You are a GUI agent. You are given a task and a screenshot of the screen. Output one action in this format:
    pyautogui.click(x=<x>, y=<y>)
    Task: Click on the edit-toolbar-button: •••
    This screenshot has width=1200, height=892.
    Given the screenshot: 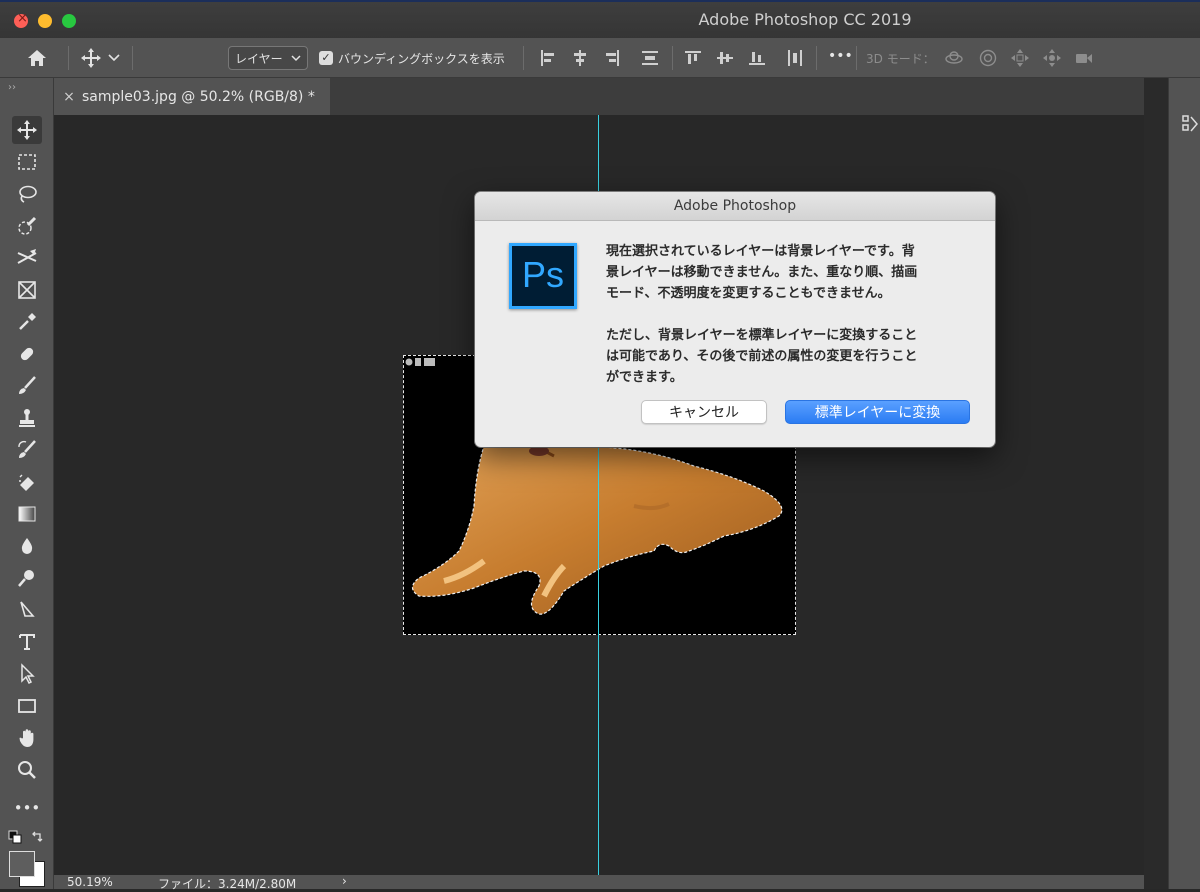 What is the action you would take?
    pyautogui.click(x=27, y=808)
    